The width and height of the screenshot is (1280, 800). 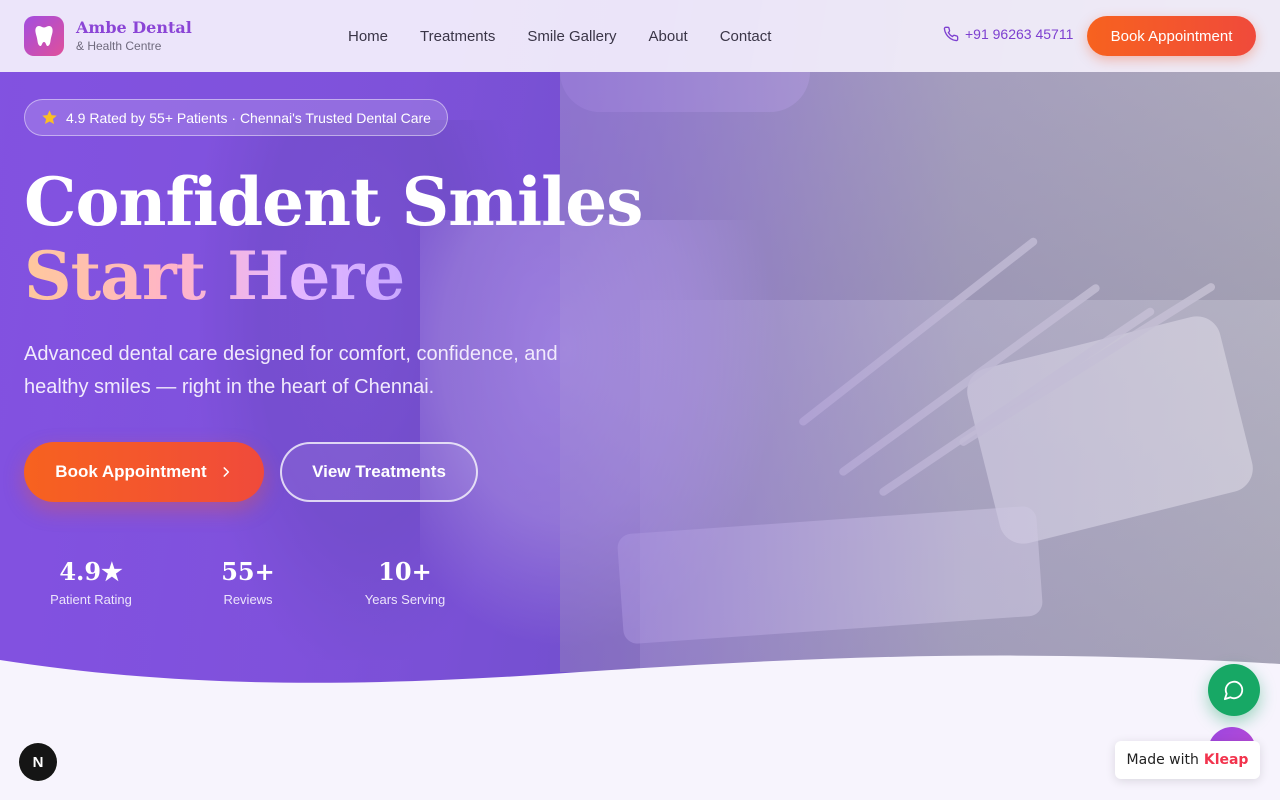 I want to click on brand-name: Ambe Dental, so click(x=134, y=27).